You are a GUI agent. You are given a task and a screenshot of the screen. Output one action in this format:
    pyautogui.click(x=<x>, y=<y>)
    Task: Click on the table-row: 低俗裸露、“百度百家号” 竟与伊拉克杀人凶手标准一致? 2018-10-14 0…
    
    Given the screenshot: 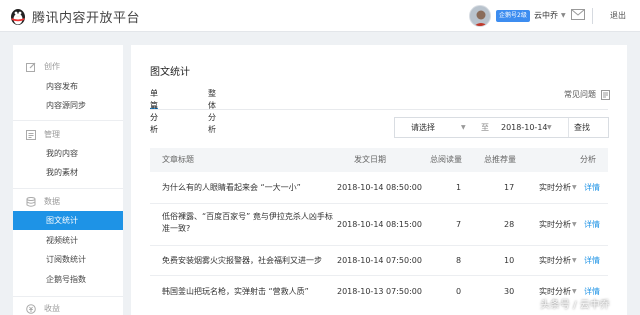 What is the action you would take?
    pyautogui.click(x=379, y=225)
    